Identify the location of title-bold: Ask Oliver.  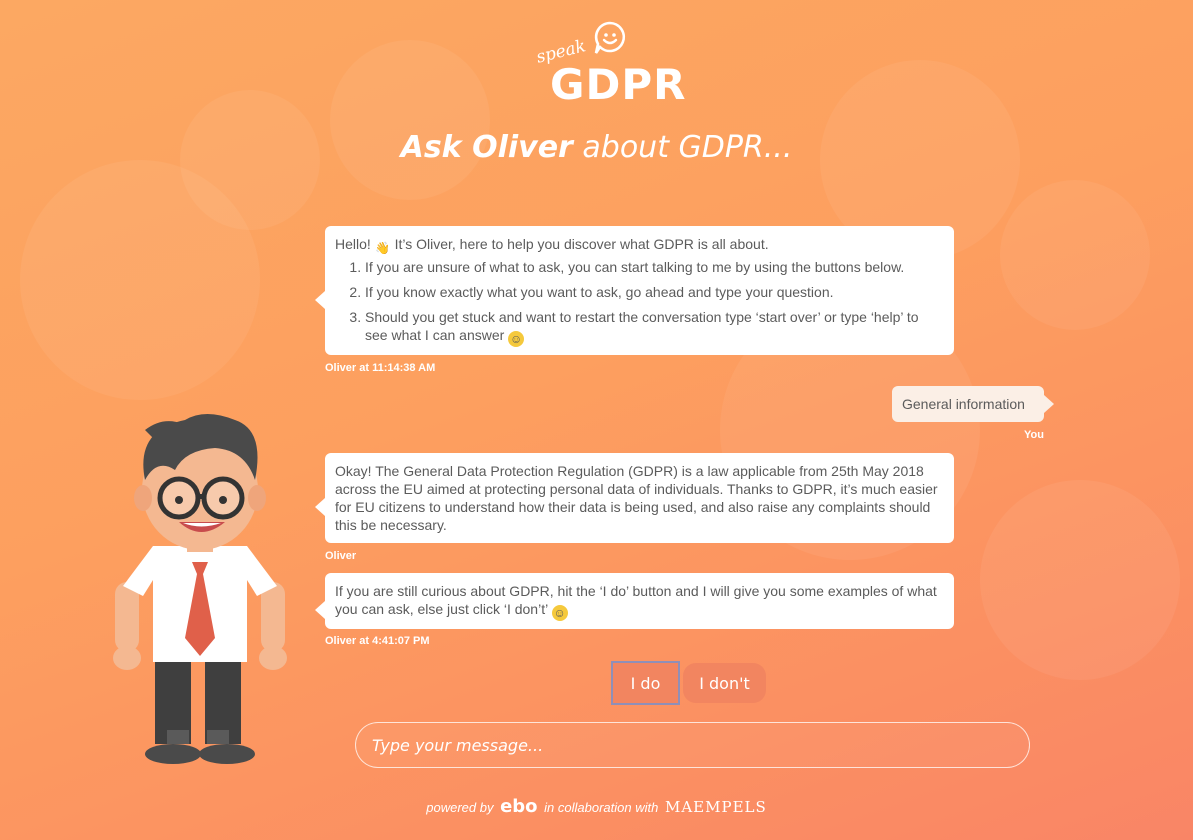
(486, 147).